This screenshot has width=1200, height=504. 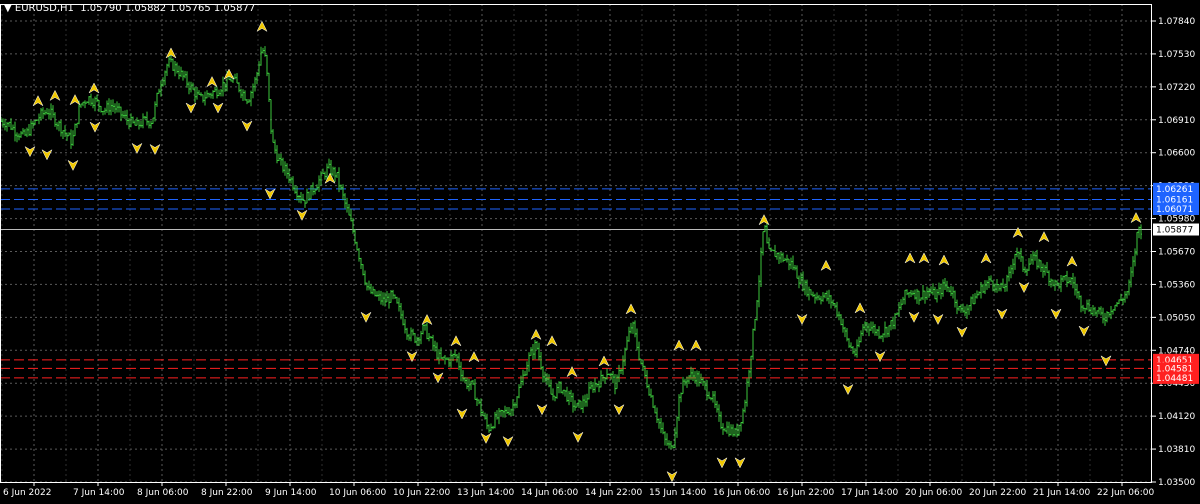 What do you see at coordinates (549, 493) in the screenshot?
I see `x-tick-label: 14 Jun 06:00` at bounding box center [549, 493].